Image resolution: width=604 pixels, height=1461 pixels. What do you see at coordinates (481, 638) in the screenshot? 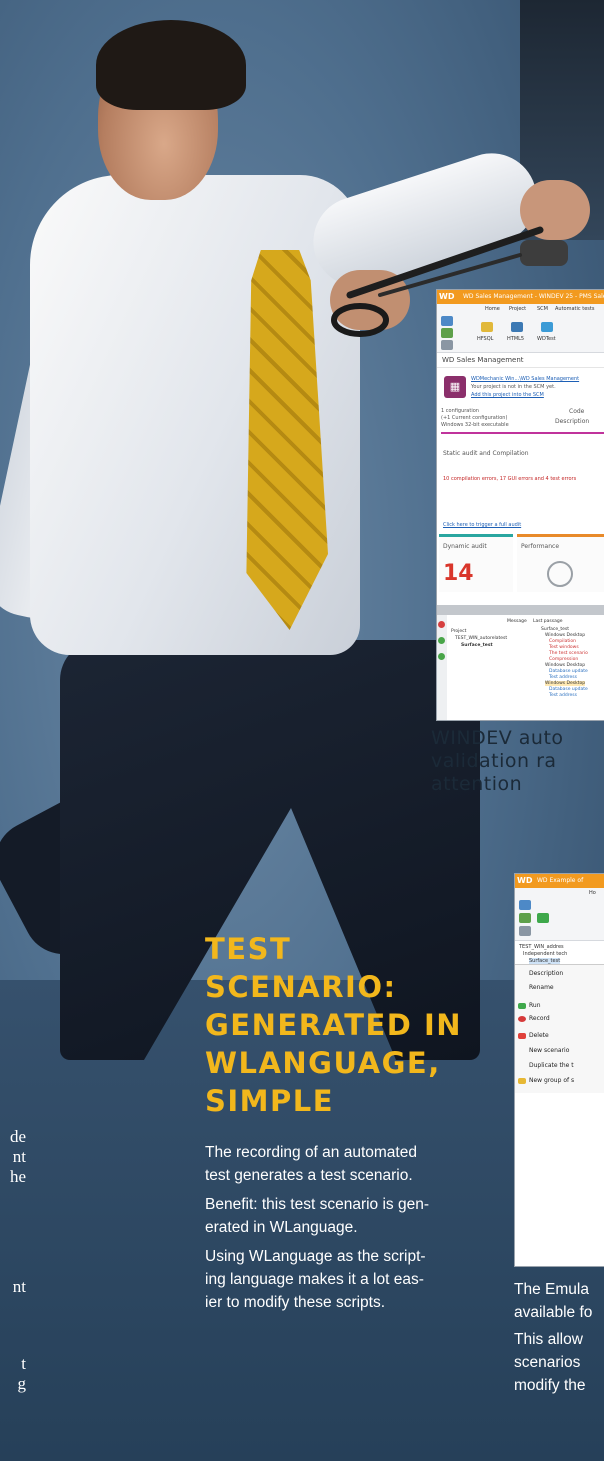
I see `tree-item: TEST_WIN_autorelatest` at bounding box center [481, 638].